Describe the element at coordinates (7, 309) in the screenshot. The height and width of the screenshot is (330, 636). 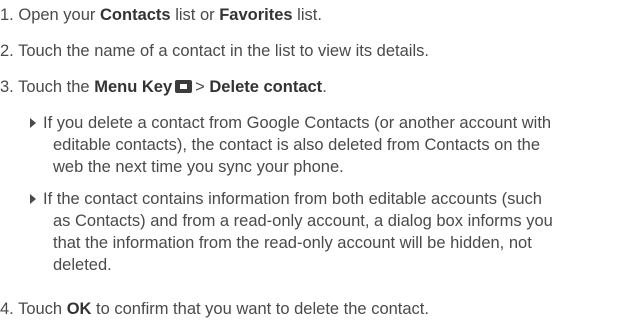
I see `step-4-number: 4.` at that location.